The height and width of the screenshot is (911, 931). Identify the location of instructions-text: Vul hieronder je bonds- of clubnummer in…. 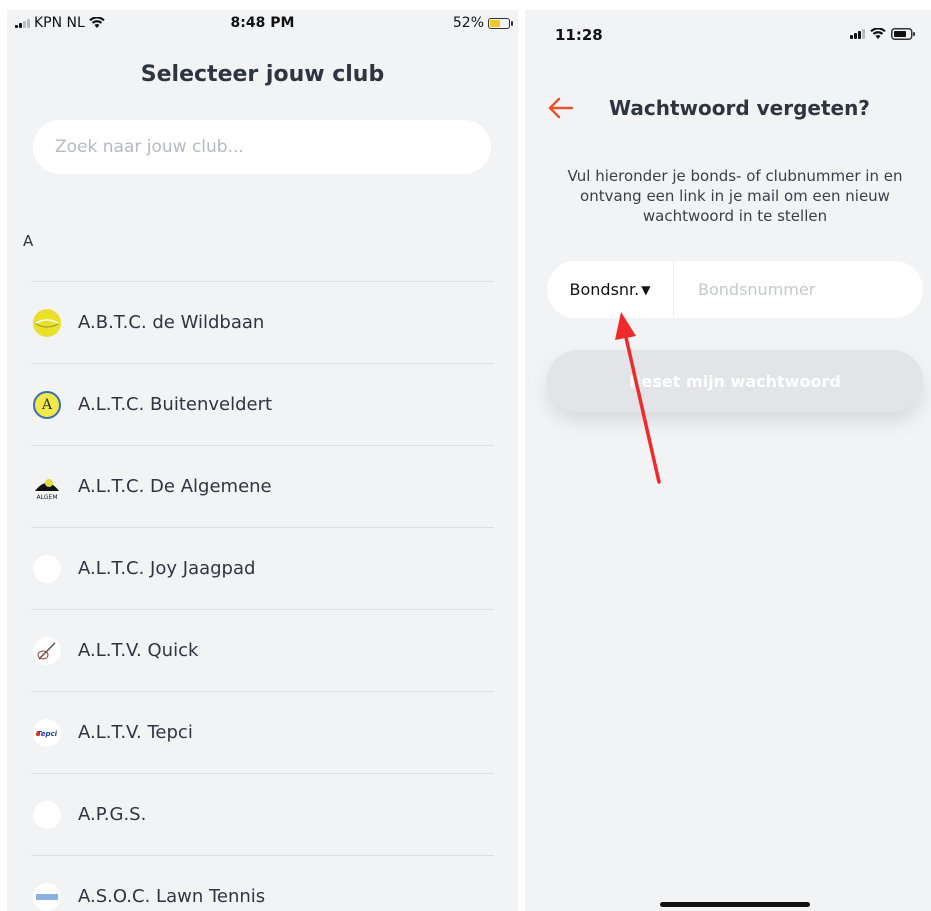
(735, 196).